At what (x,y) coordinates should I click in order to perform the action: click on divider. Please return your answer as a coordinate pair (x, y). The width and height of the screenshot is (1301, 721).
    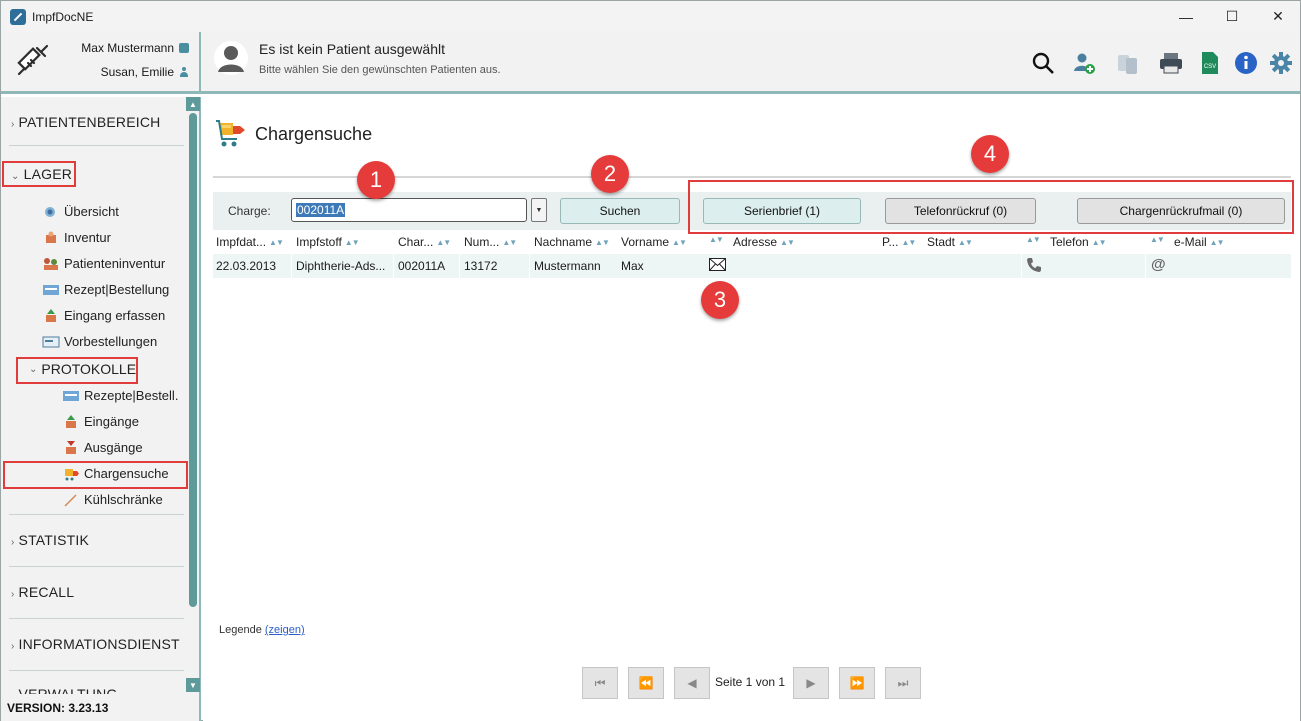
    Looking at the image, I should click on (96, 670).